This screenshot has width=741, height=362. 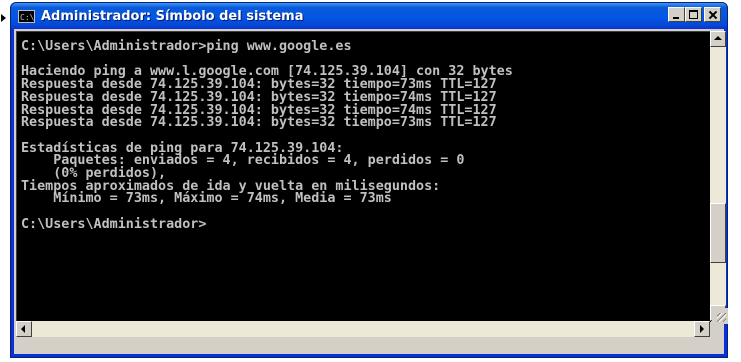 What do you see at coordinates (720, 316) in the screenshot?
I see `resize-grip` at bounding box center [720, 316].